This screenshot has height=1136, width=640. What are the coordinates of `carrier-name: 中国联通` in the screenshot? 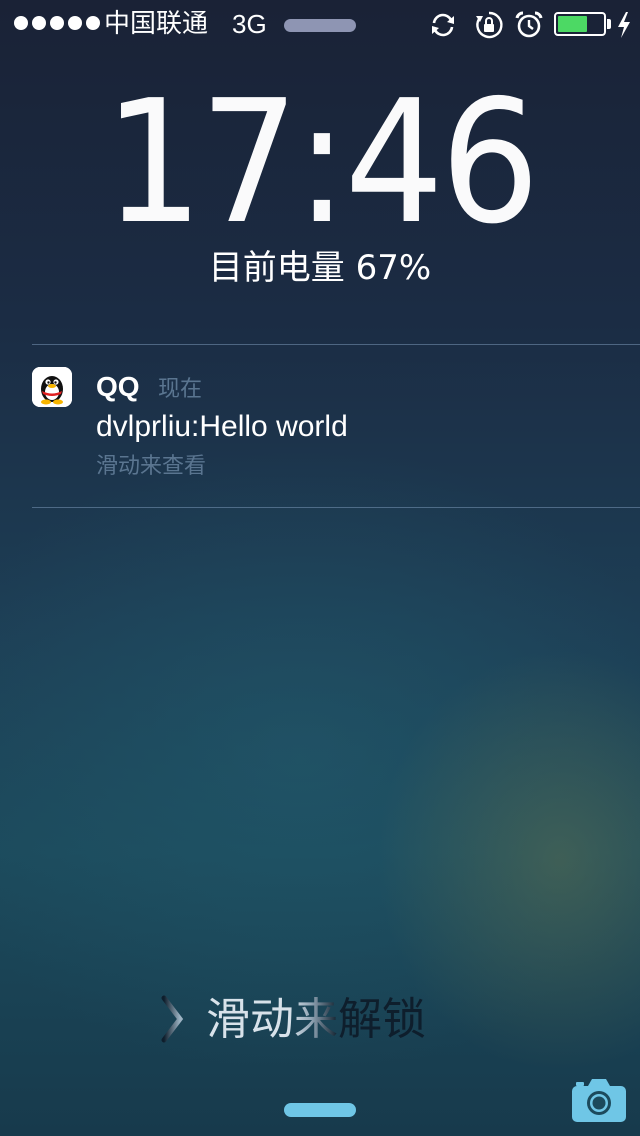 It's located at (156, 24).